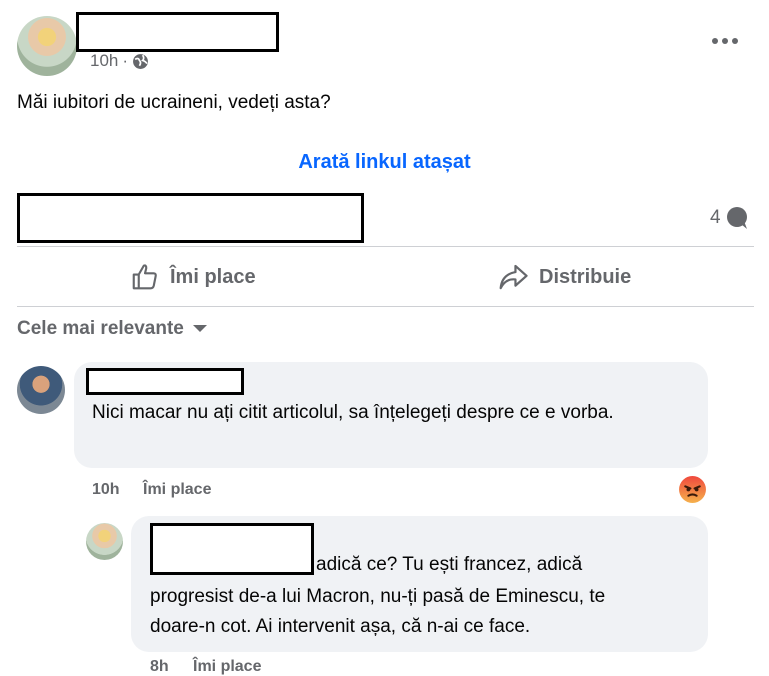 This screenshot has width=769, height=676. I want to click on post-meta: 10h ·, so click(119, 61).